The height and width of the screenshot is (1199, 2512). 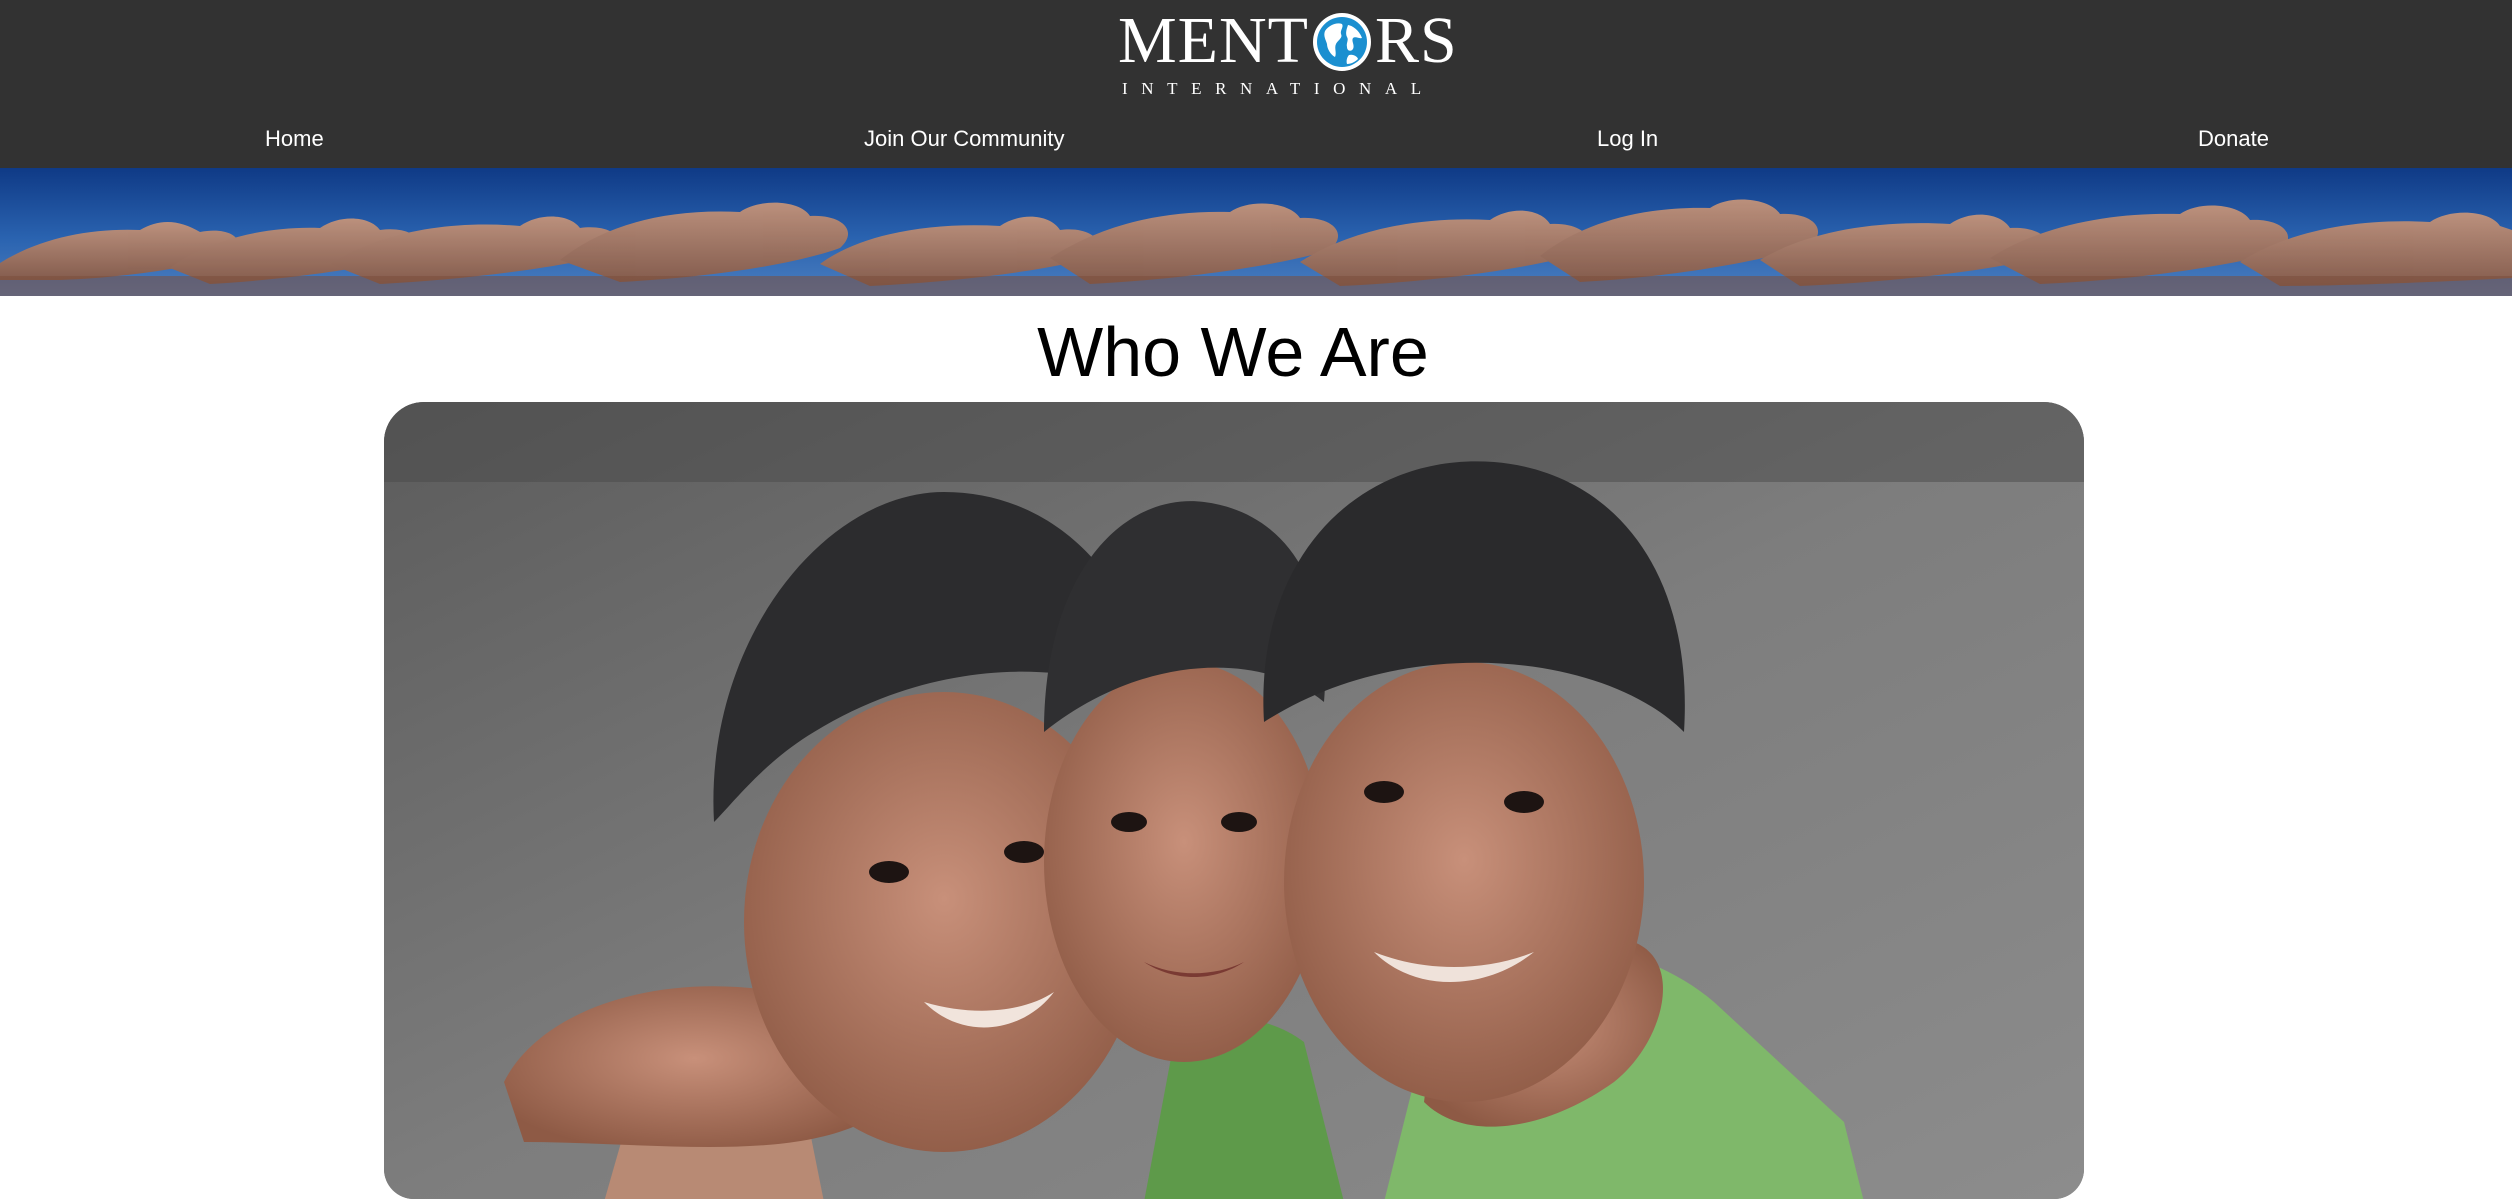 I want to click on nav-join-our-community: Join Our Community, so click(x=964, y=139).